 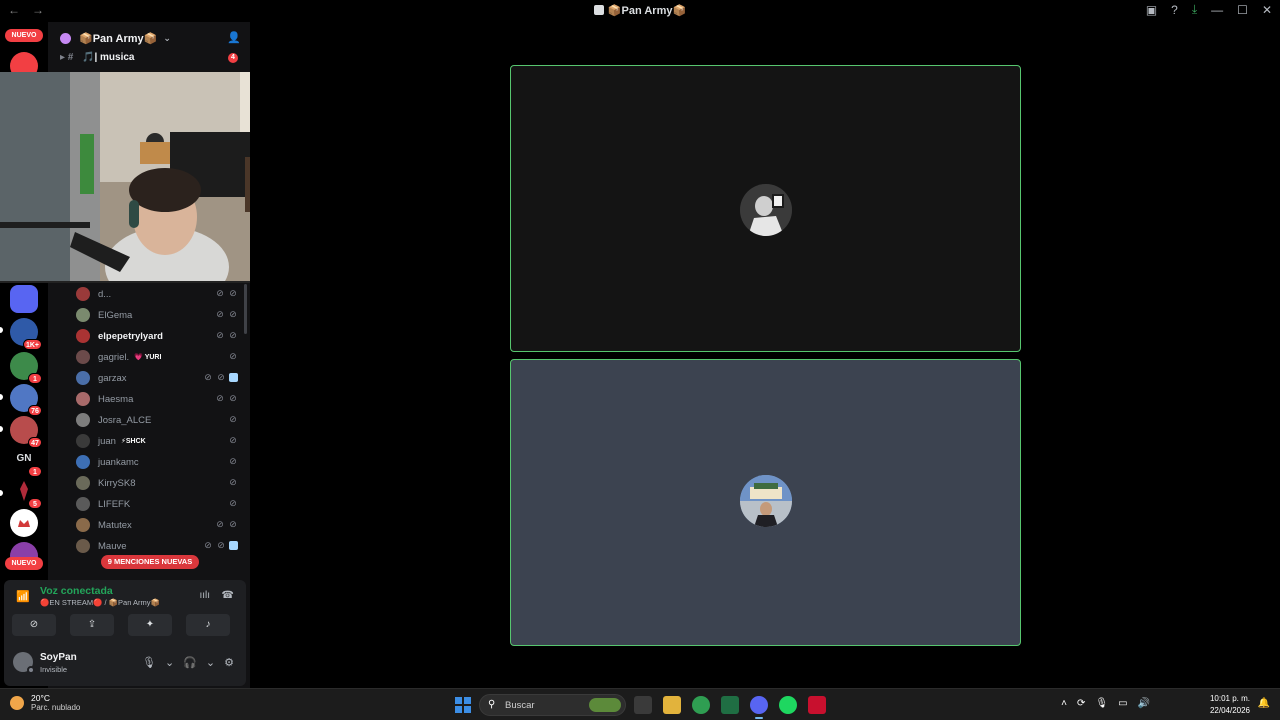 What do you see at coordinates (1144, 703) in the screenshot?
I see `volume-icon: 🔊` at bounding box center [1144, 703].